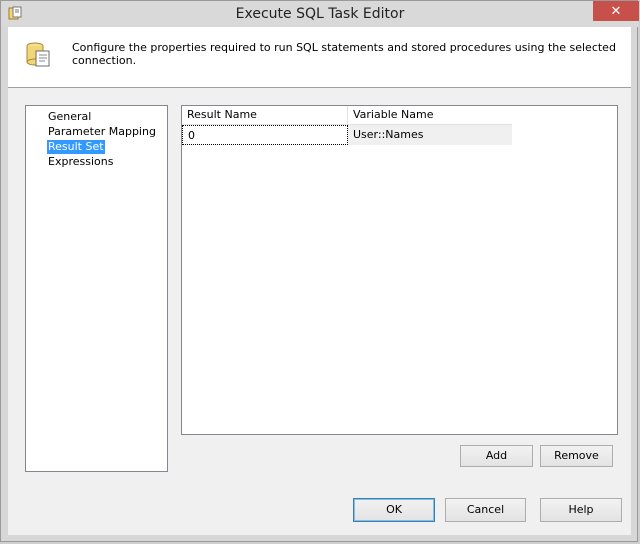 This screenshot has width=640, height=544. What do you see at coordinates (265, 135) in the screenshot?
I see `result-name-cell: 0` at bounding box center [265, 135].